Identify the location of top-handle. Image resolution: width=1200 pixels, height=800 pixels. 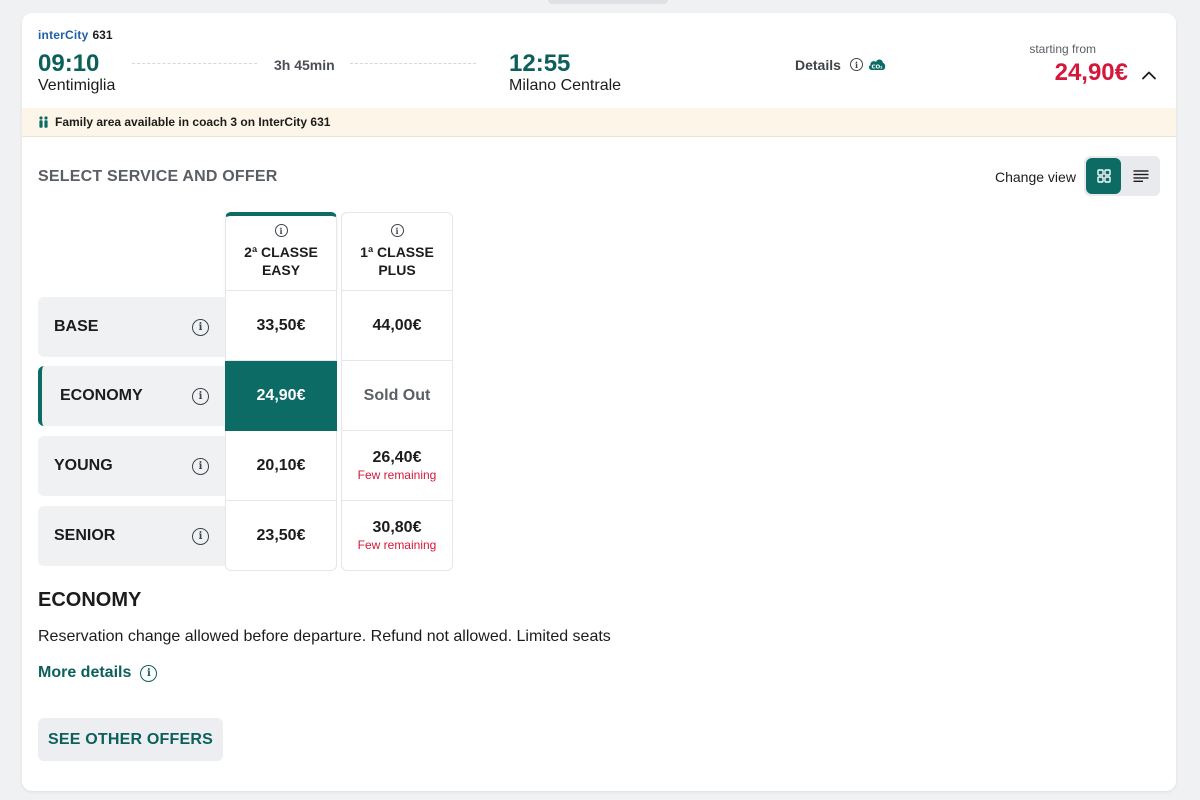
(608, 2).